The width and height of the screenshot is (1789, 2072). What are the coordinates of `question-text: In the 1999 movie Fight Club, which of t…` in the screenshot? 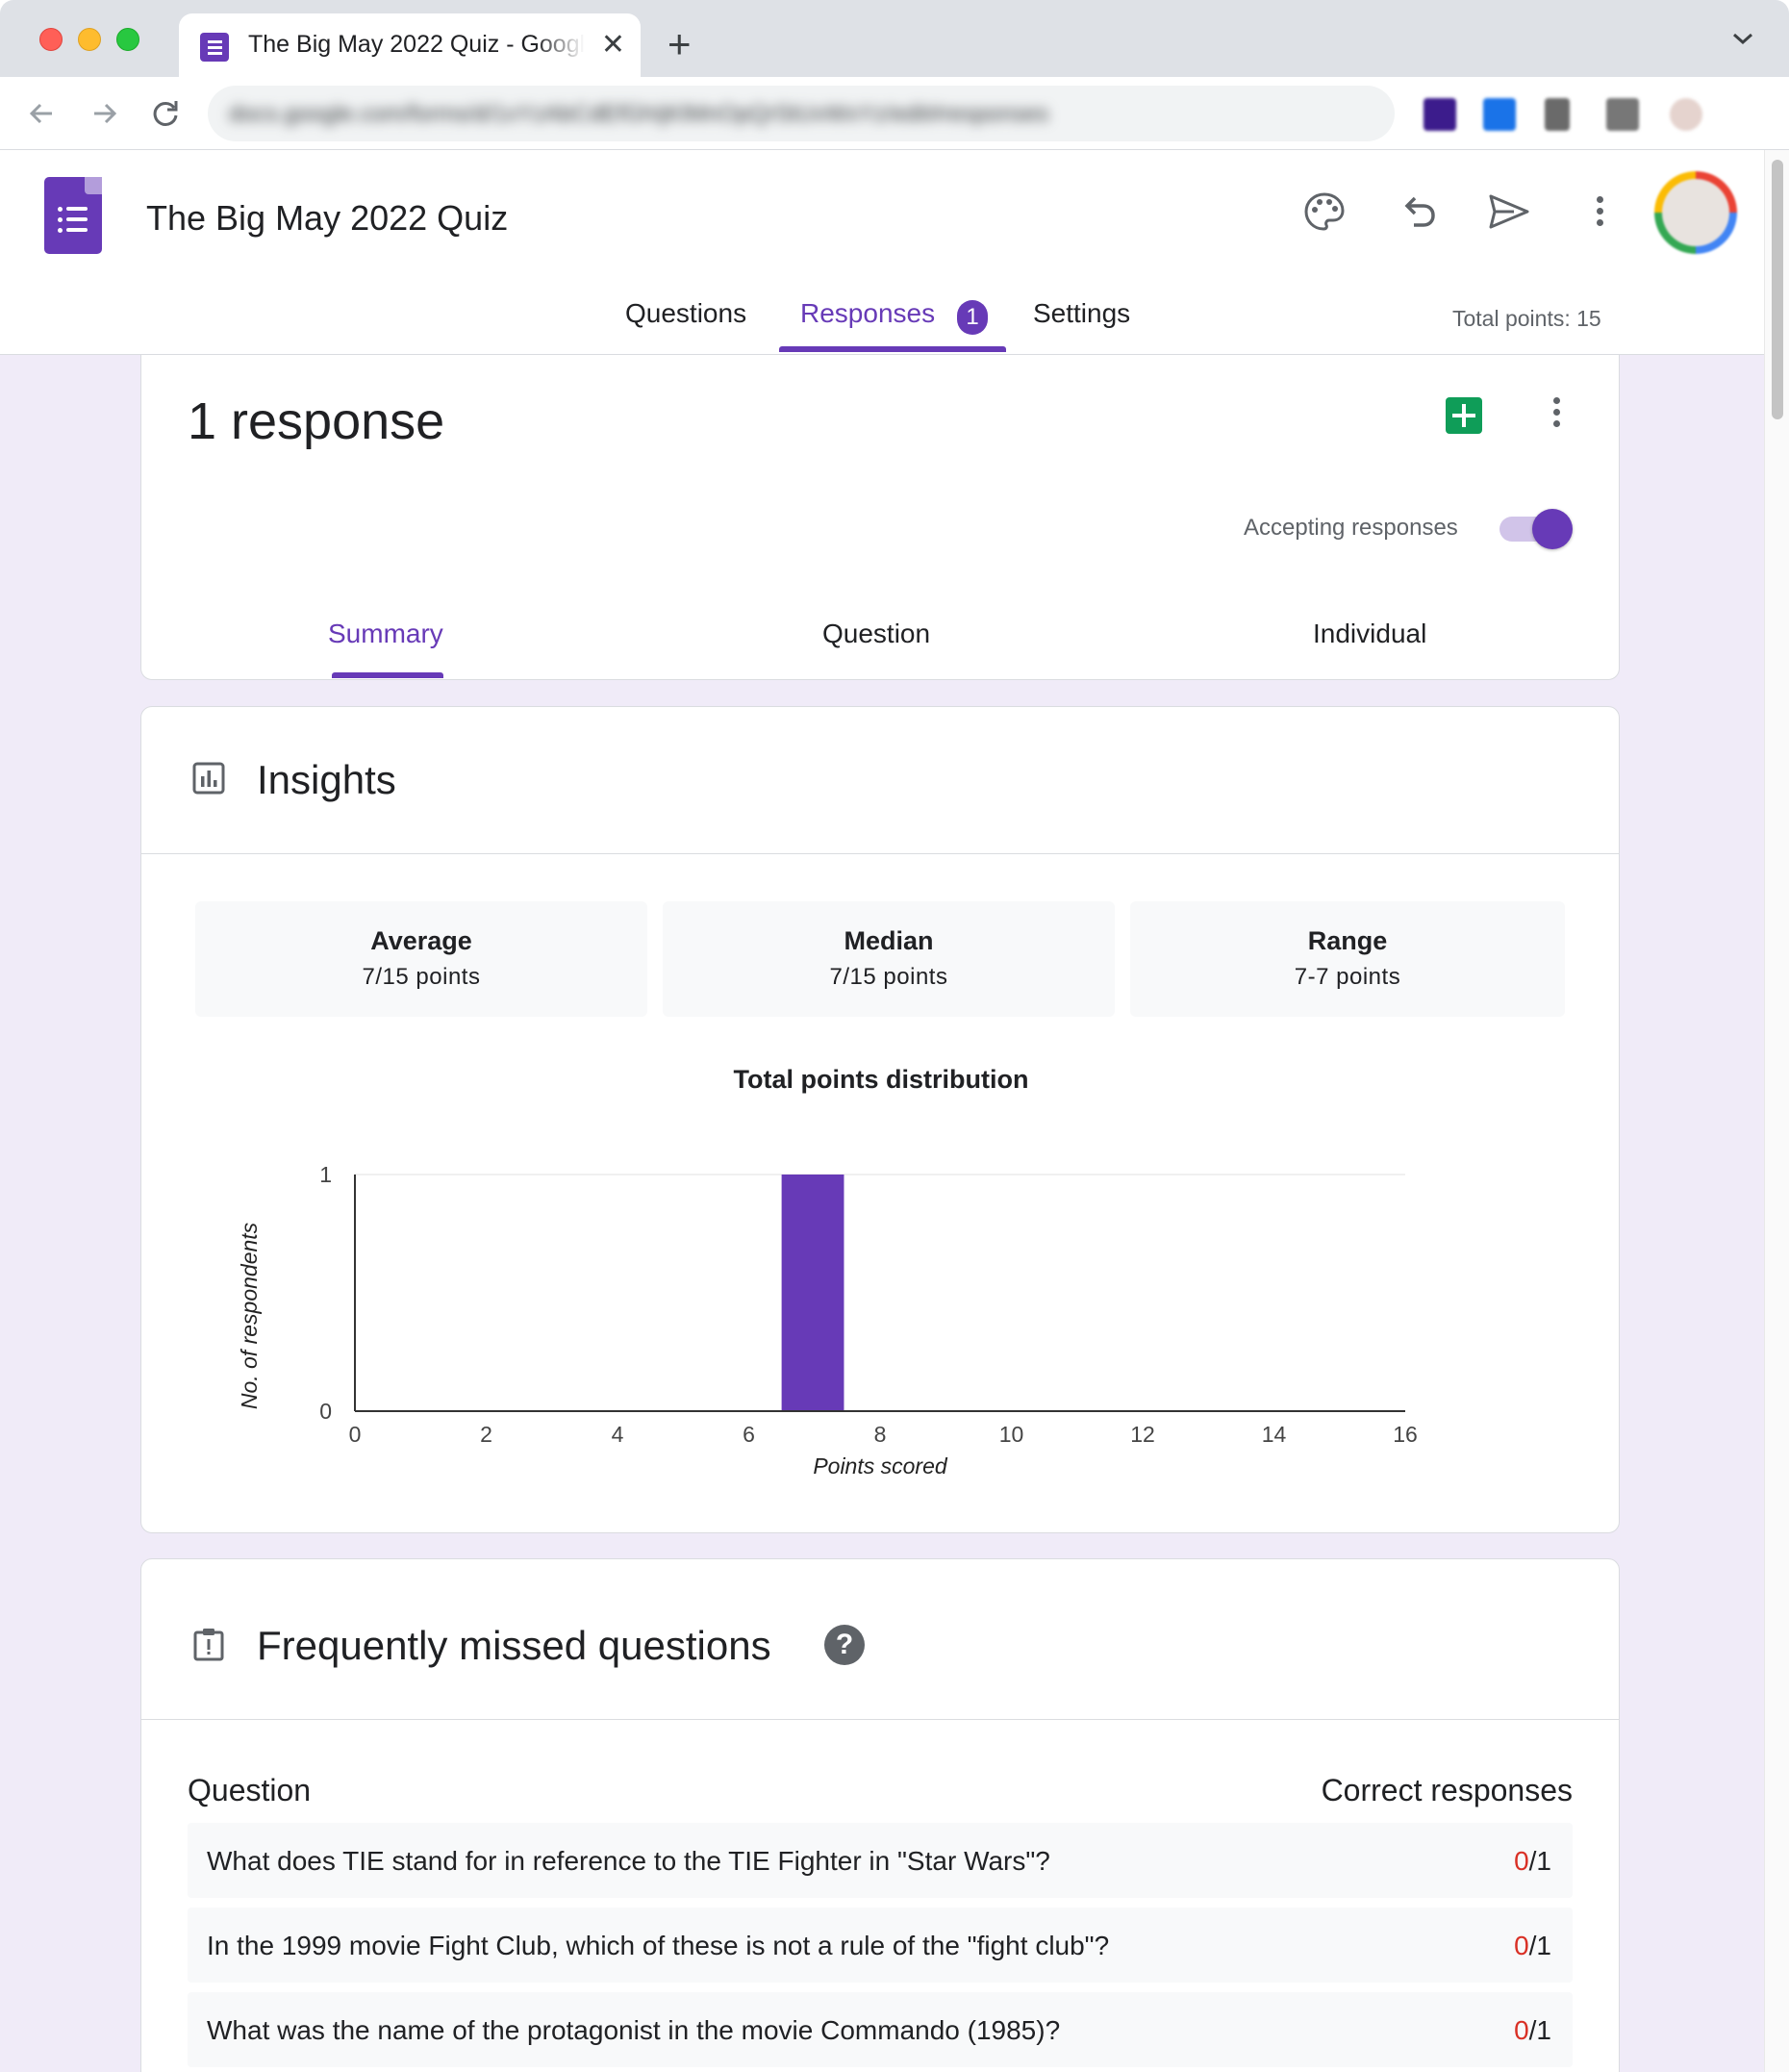 It's located at (658, 1945).